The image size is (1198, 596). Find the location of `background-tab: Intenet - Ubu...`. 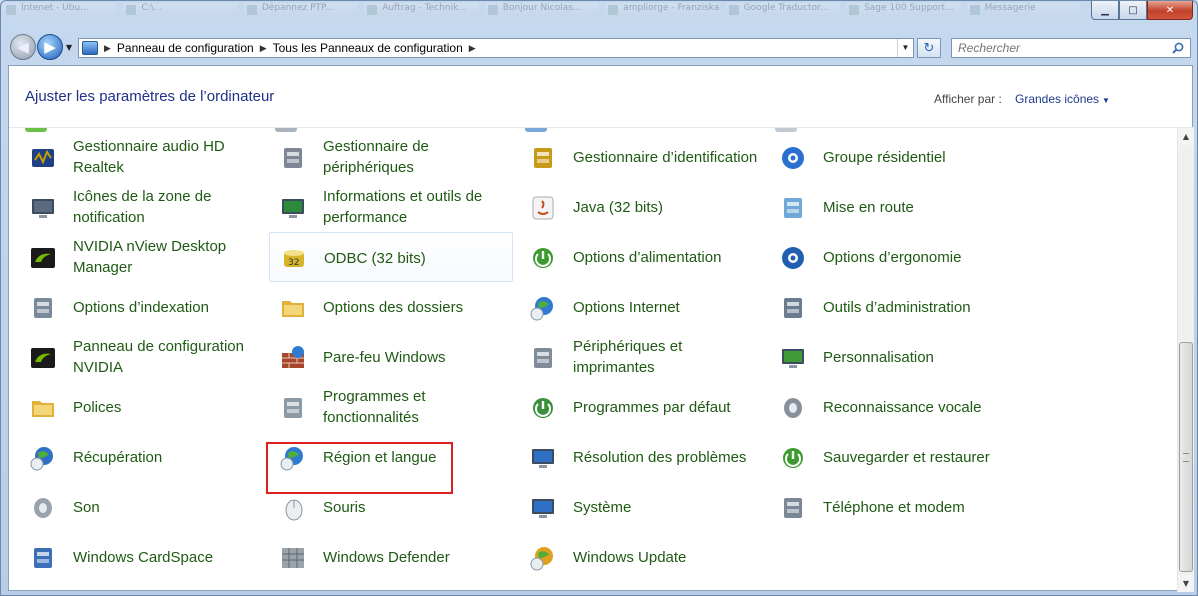

background-tab: Intenet - Ubu... is located at coordinates (60, 10).